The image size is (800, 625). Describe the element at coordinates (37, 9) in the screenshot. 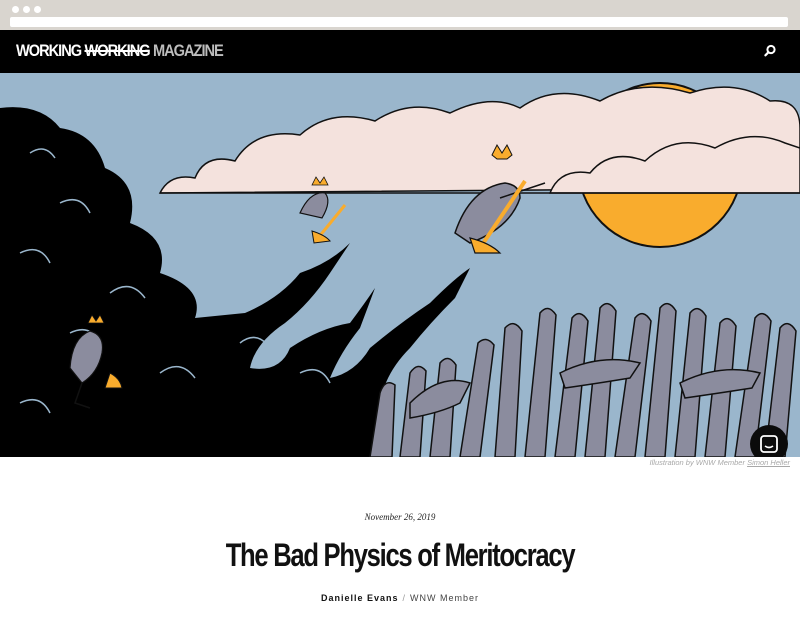

I see `window-dot-maximize` at that location.